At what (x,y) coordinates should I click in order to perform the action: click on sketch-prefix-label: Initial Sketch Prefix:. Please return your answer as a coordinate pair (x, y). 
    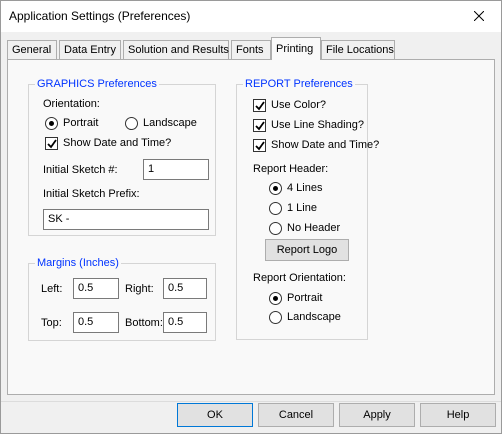
    Looking at the image, I should click on (91, 194).